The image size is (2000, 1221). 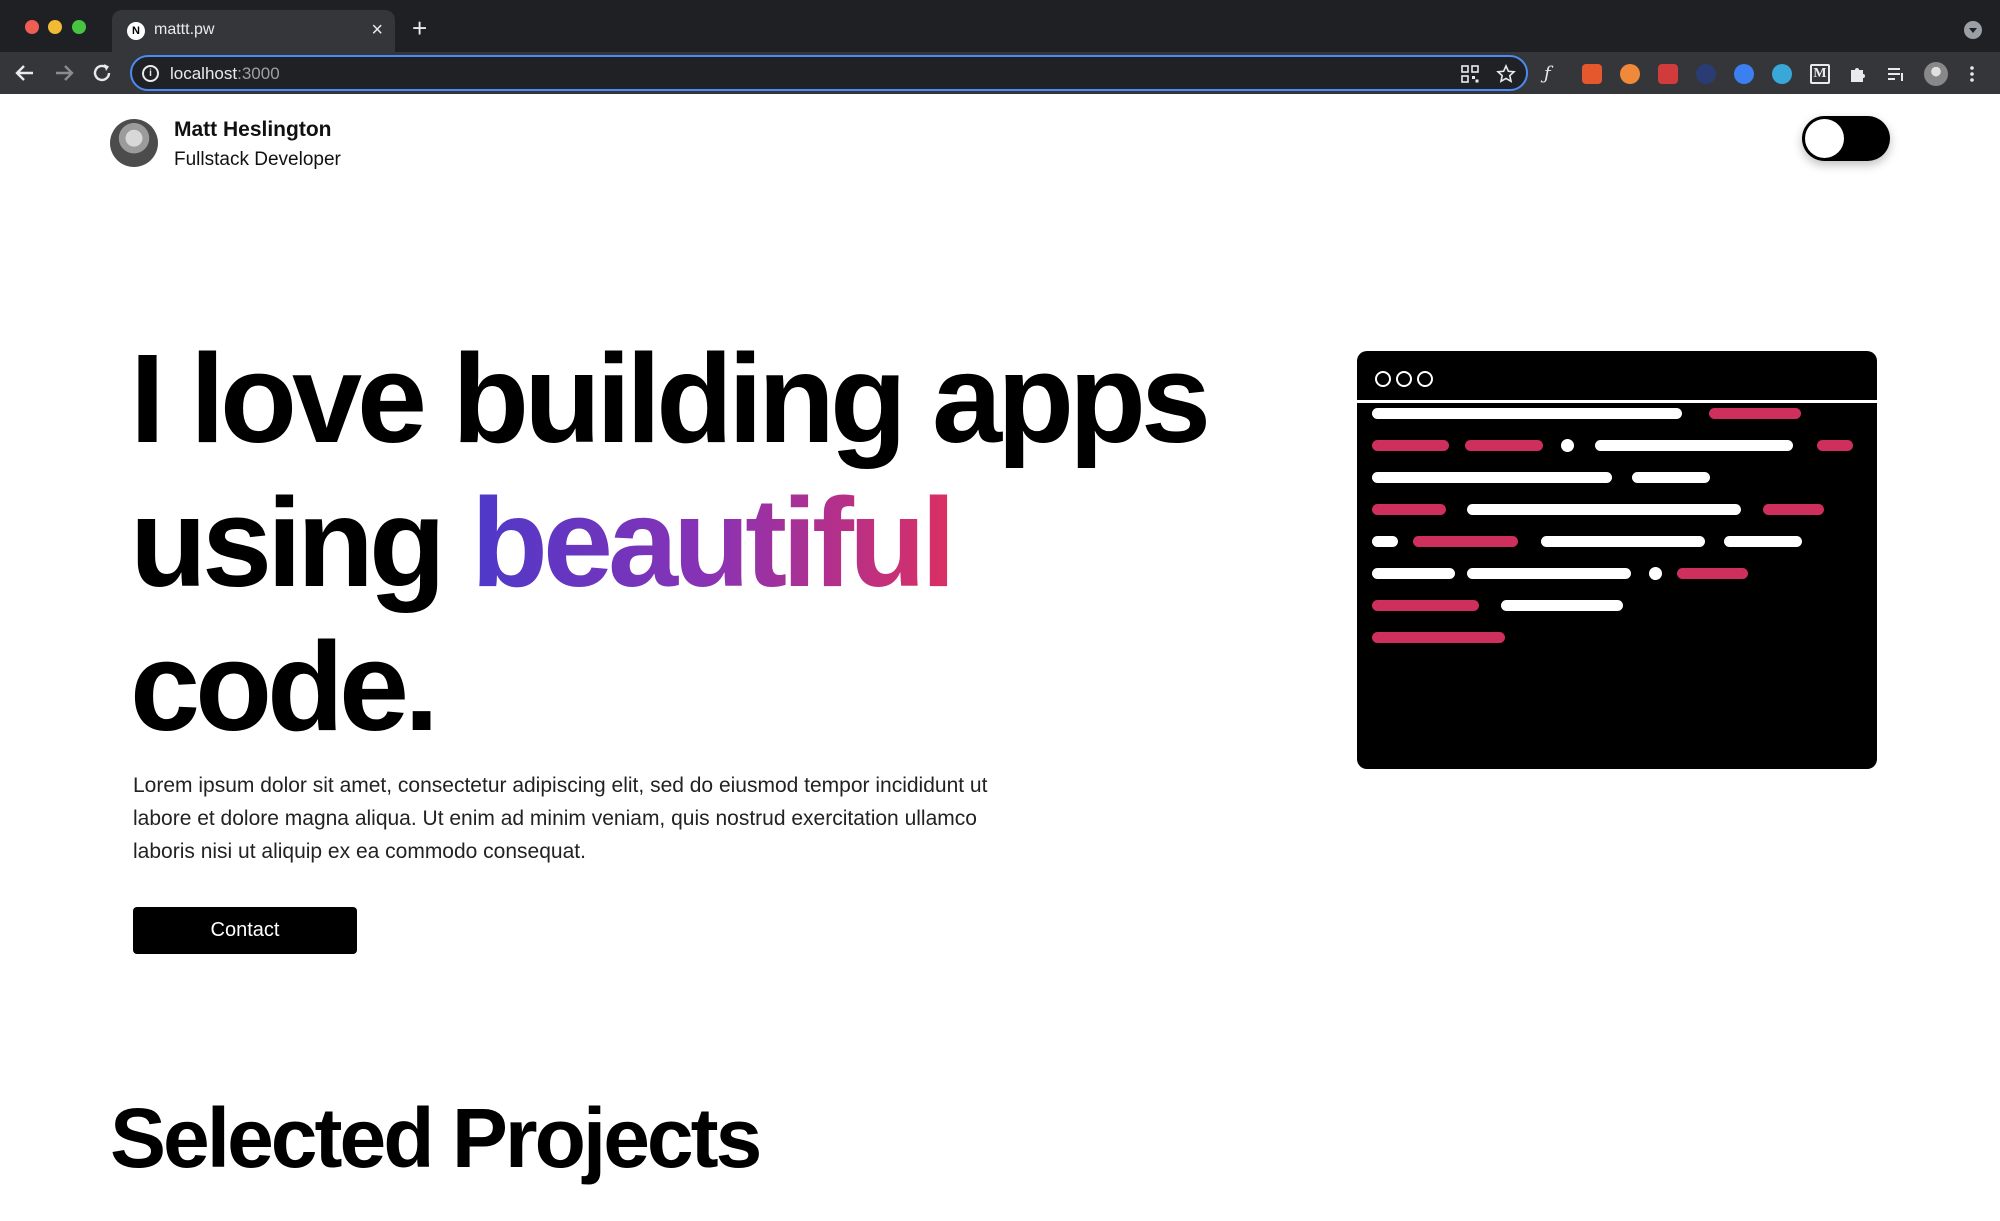 I want to click on back-arrow-icon, so click(x=25, y=73).